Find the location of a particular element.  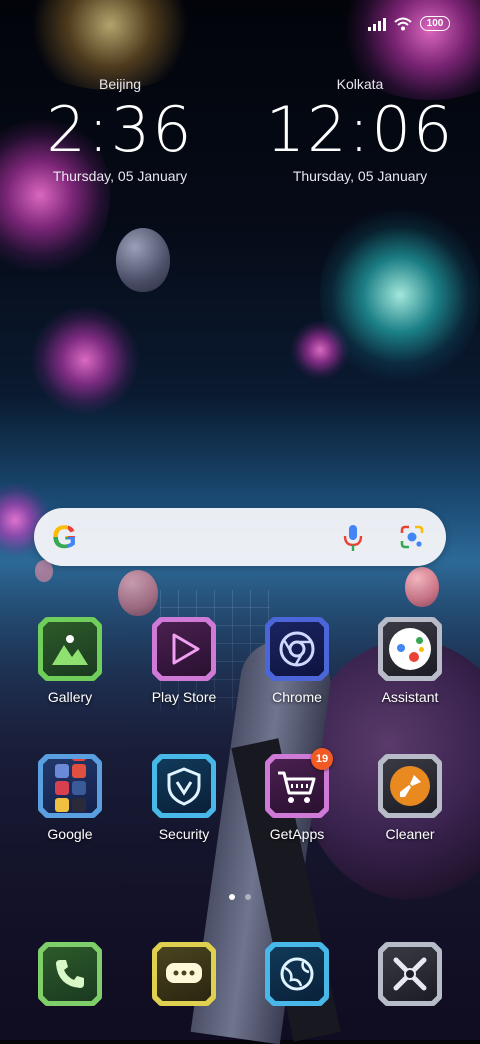

app-gallery: Gallery is located at coordinates (70, 661).